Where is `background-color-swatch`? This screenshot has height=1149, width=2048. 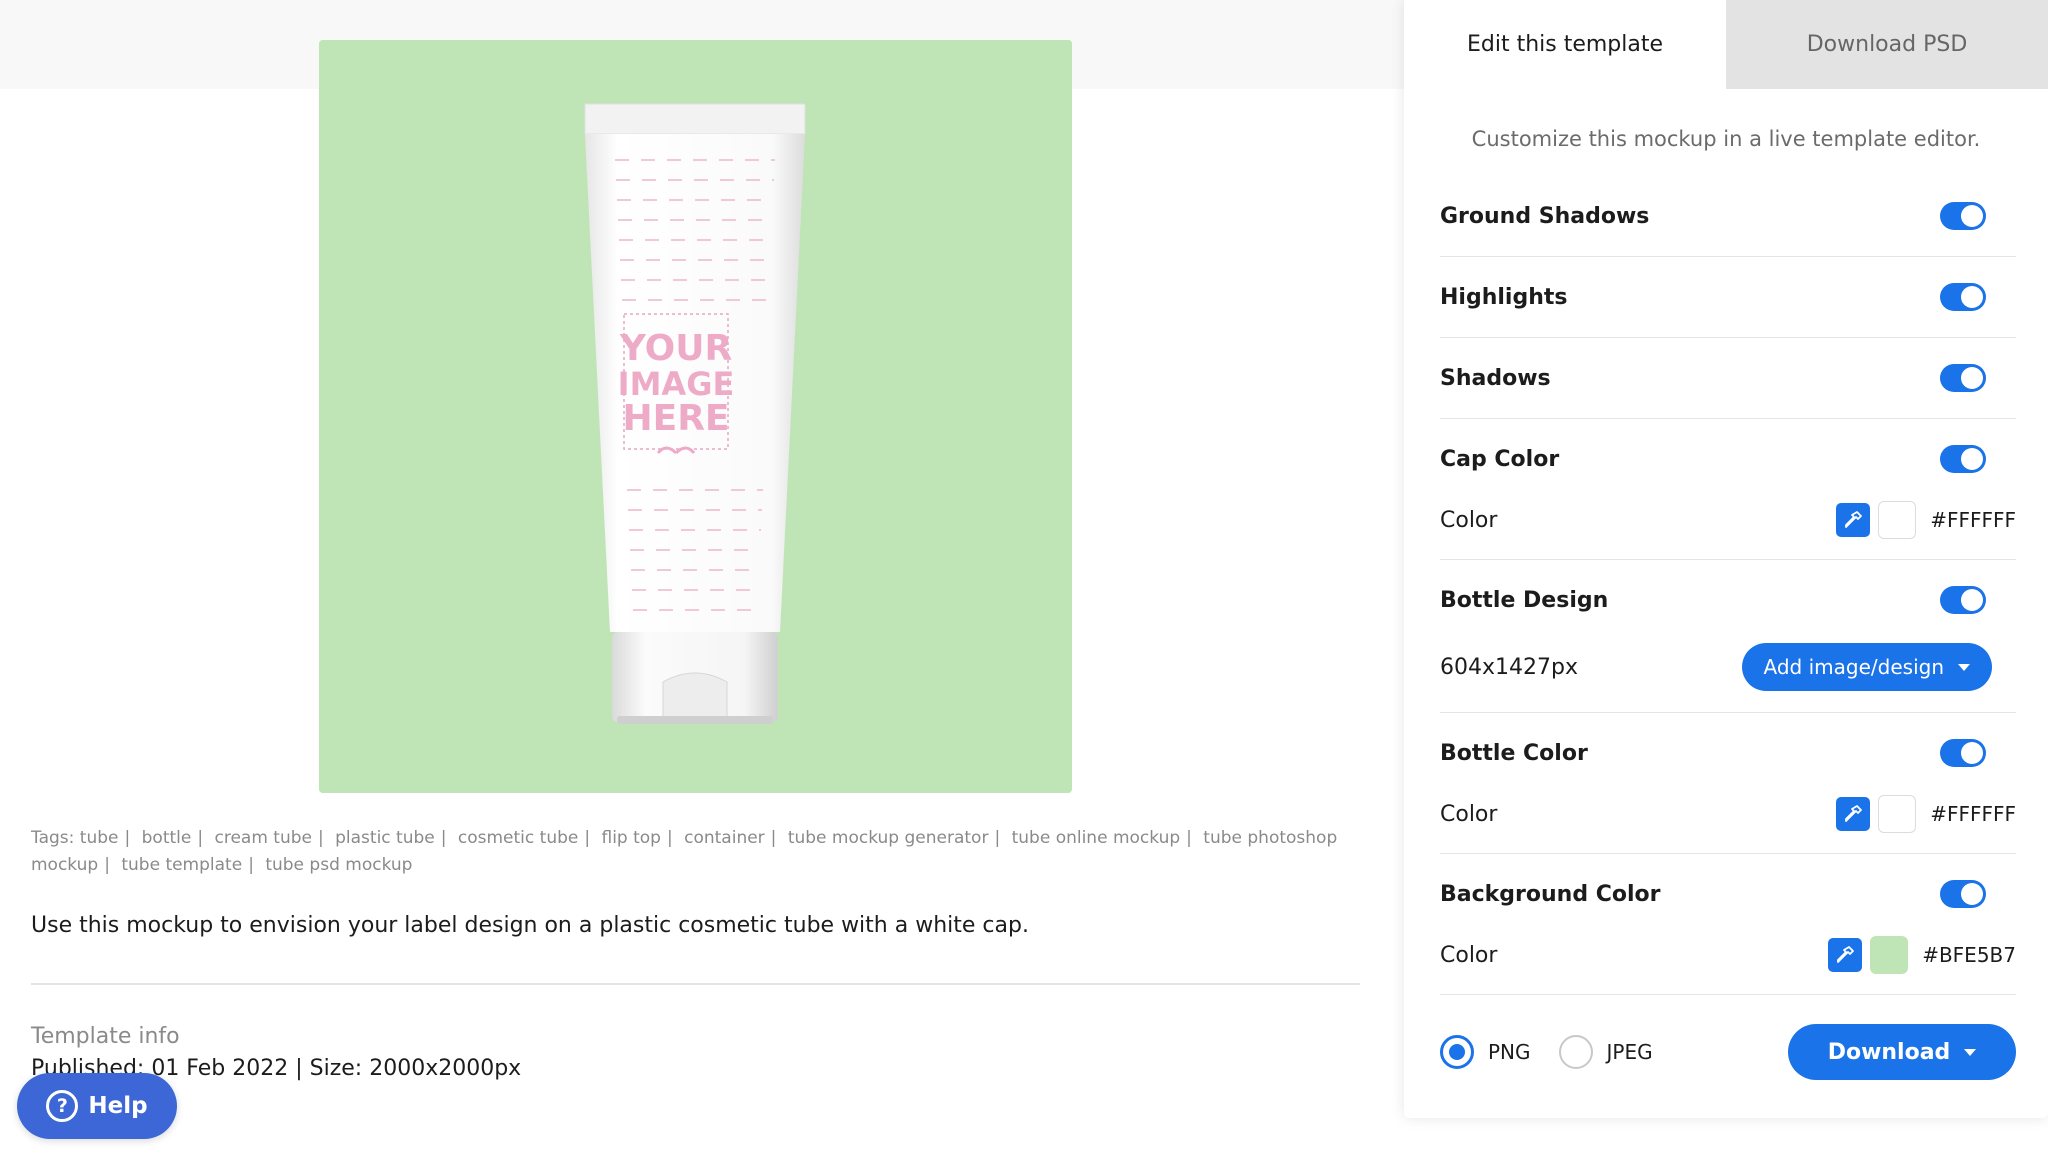
background-color-swatch is located at coordinates (1889, 955).